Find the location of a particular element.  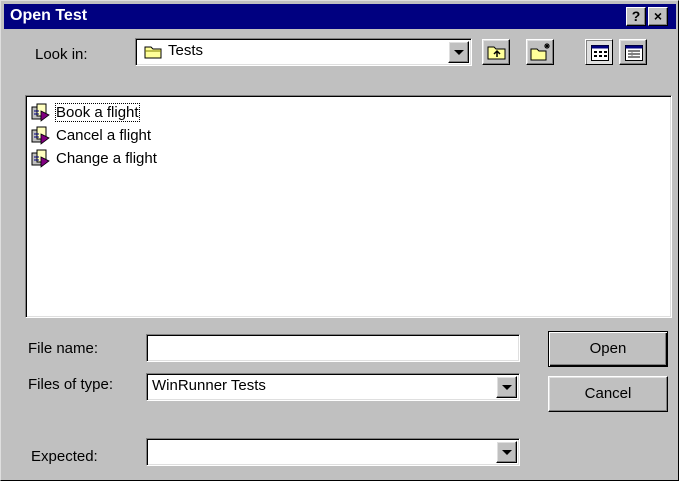

expected-dropdown-button is located at coordinates (506, 452).